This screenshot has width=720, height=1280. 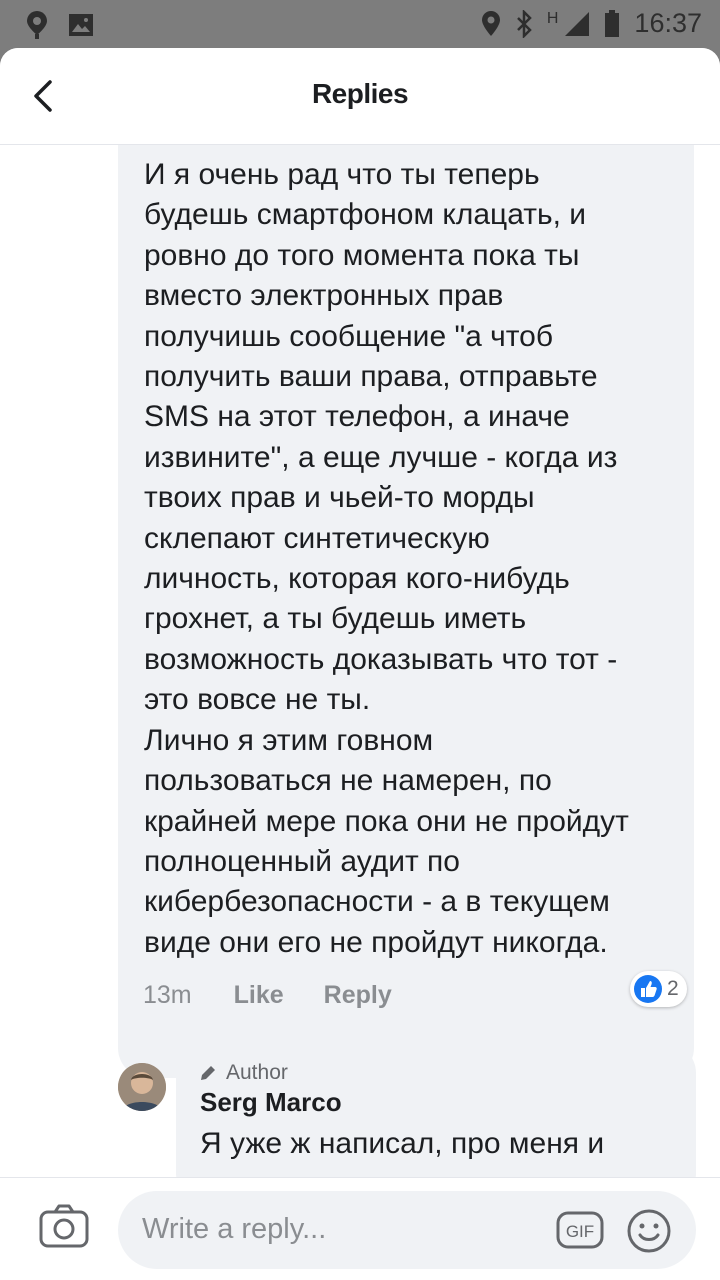 I want to click on camera-icon, so click(x=64, y=1226).